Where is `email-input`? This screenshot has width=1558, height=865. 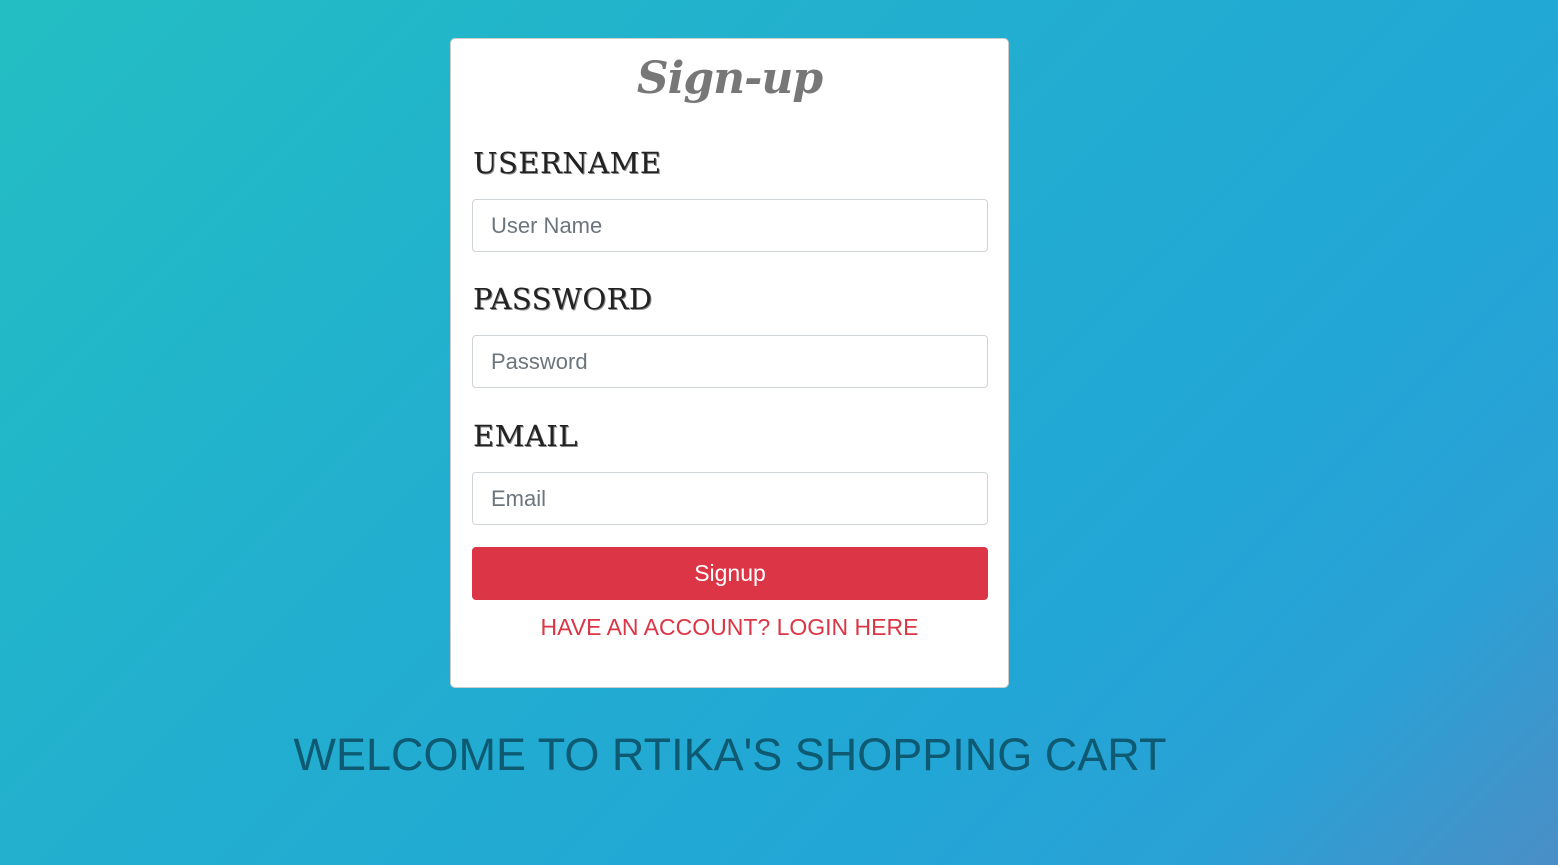 email-input is located at coordinates (730, 498).